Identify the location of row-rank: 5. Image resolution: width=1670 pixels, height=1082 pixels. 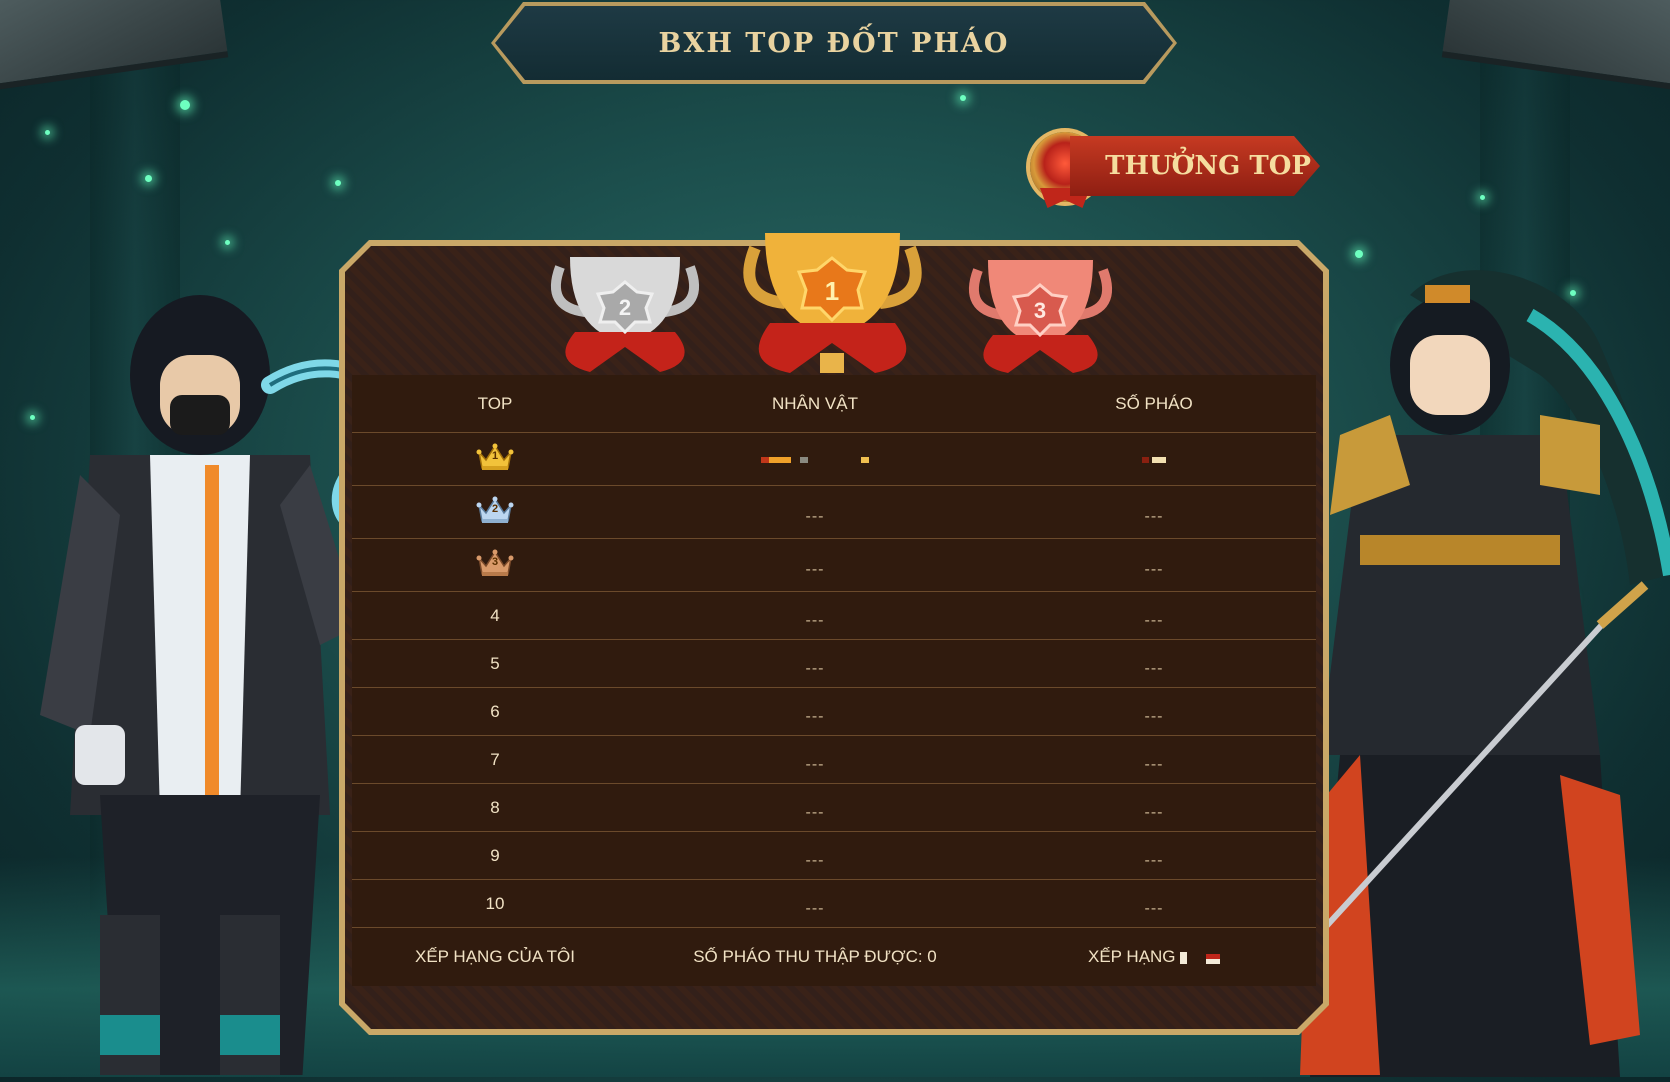
(495, 663).